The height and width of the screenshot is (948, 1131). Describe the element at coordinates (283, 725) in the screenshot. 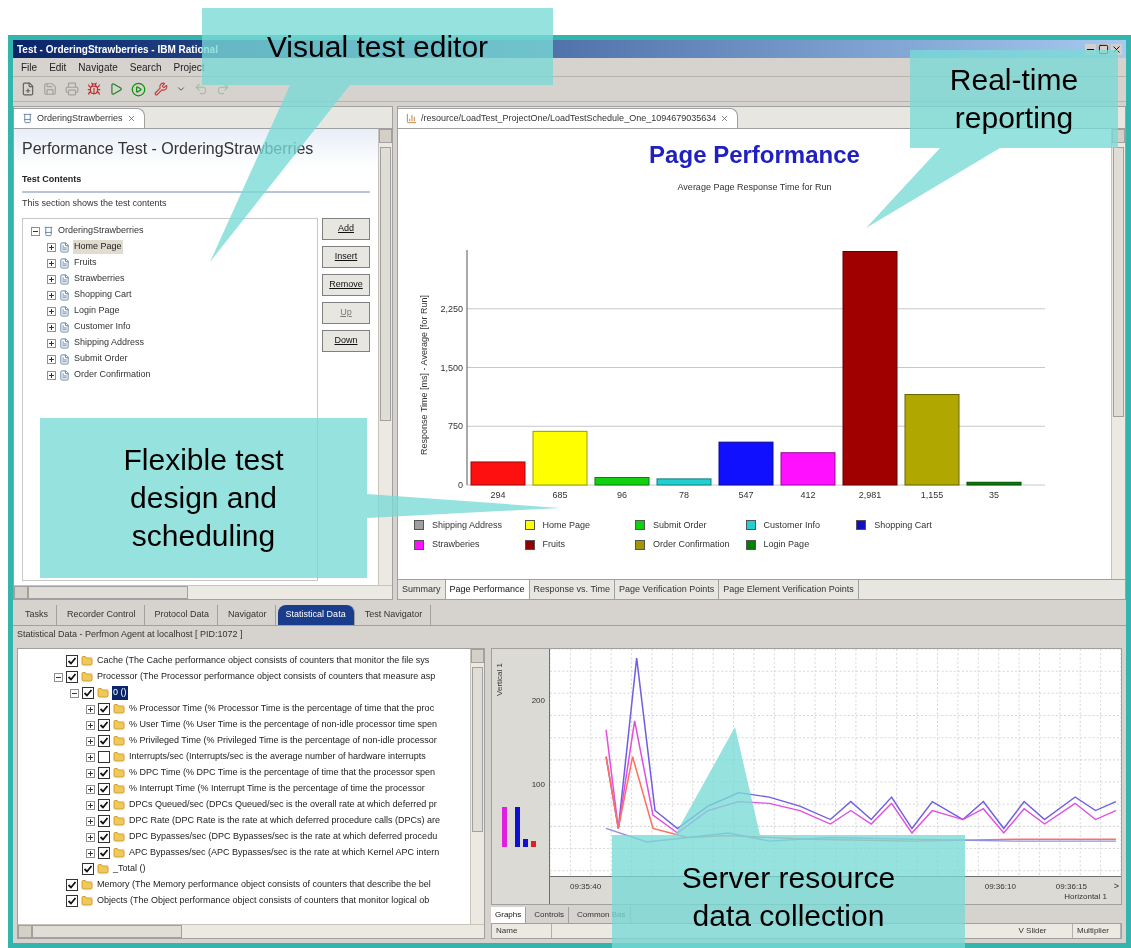

I see `counter-label: % User Time (% User Time is the percentage of non-idle processor time spen` at that location.